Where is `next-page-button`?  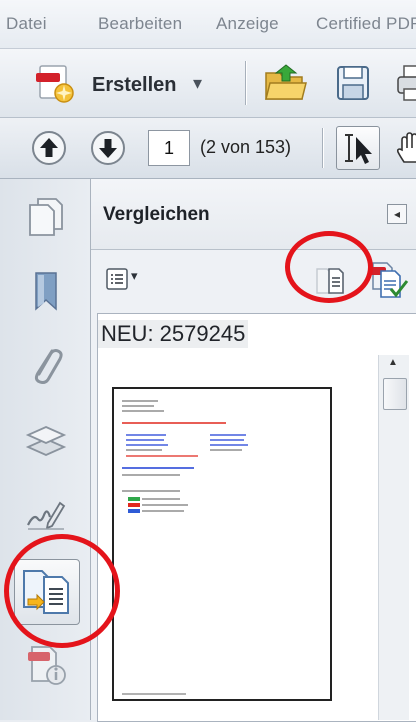 next-page-button is located at coordinates (108, 148).